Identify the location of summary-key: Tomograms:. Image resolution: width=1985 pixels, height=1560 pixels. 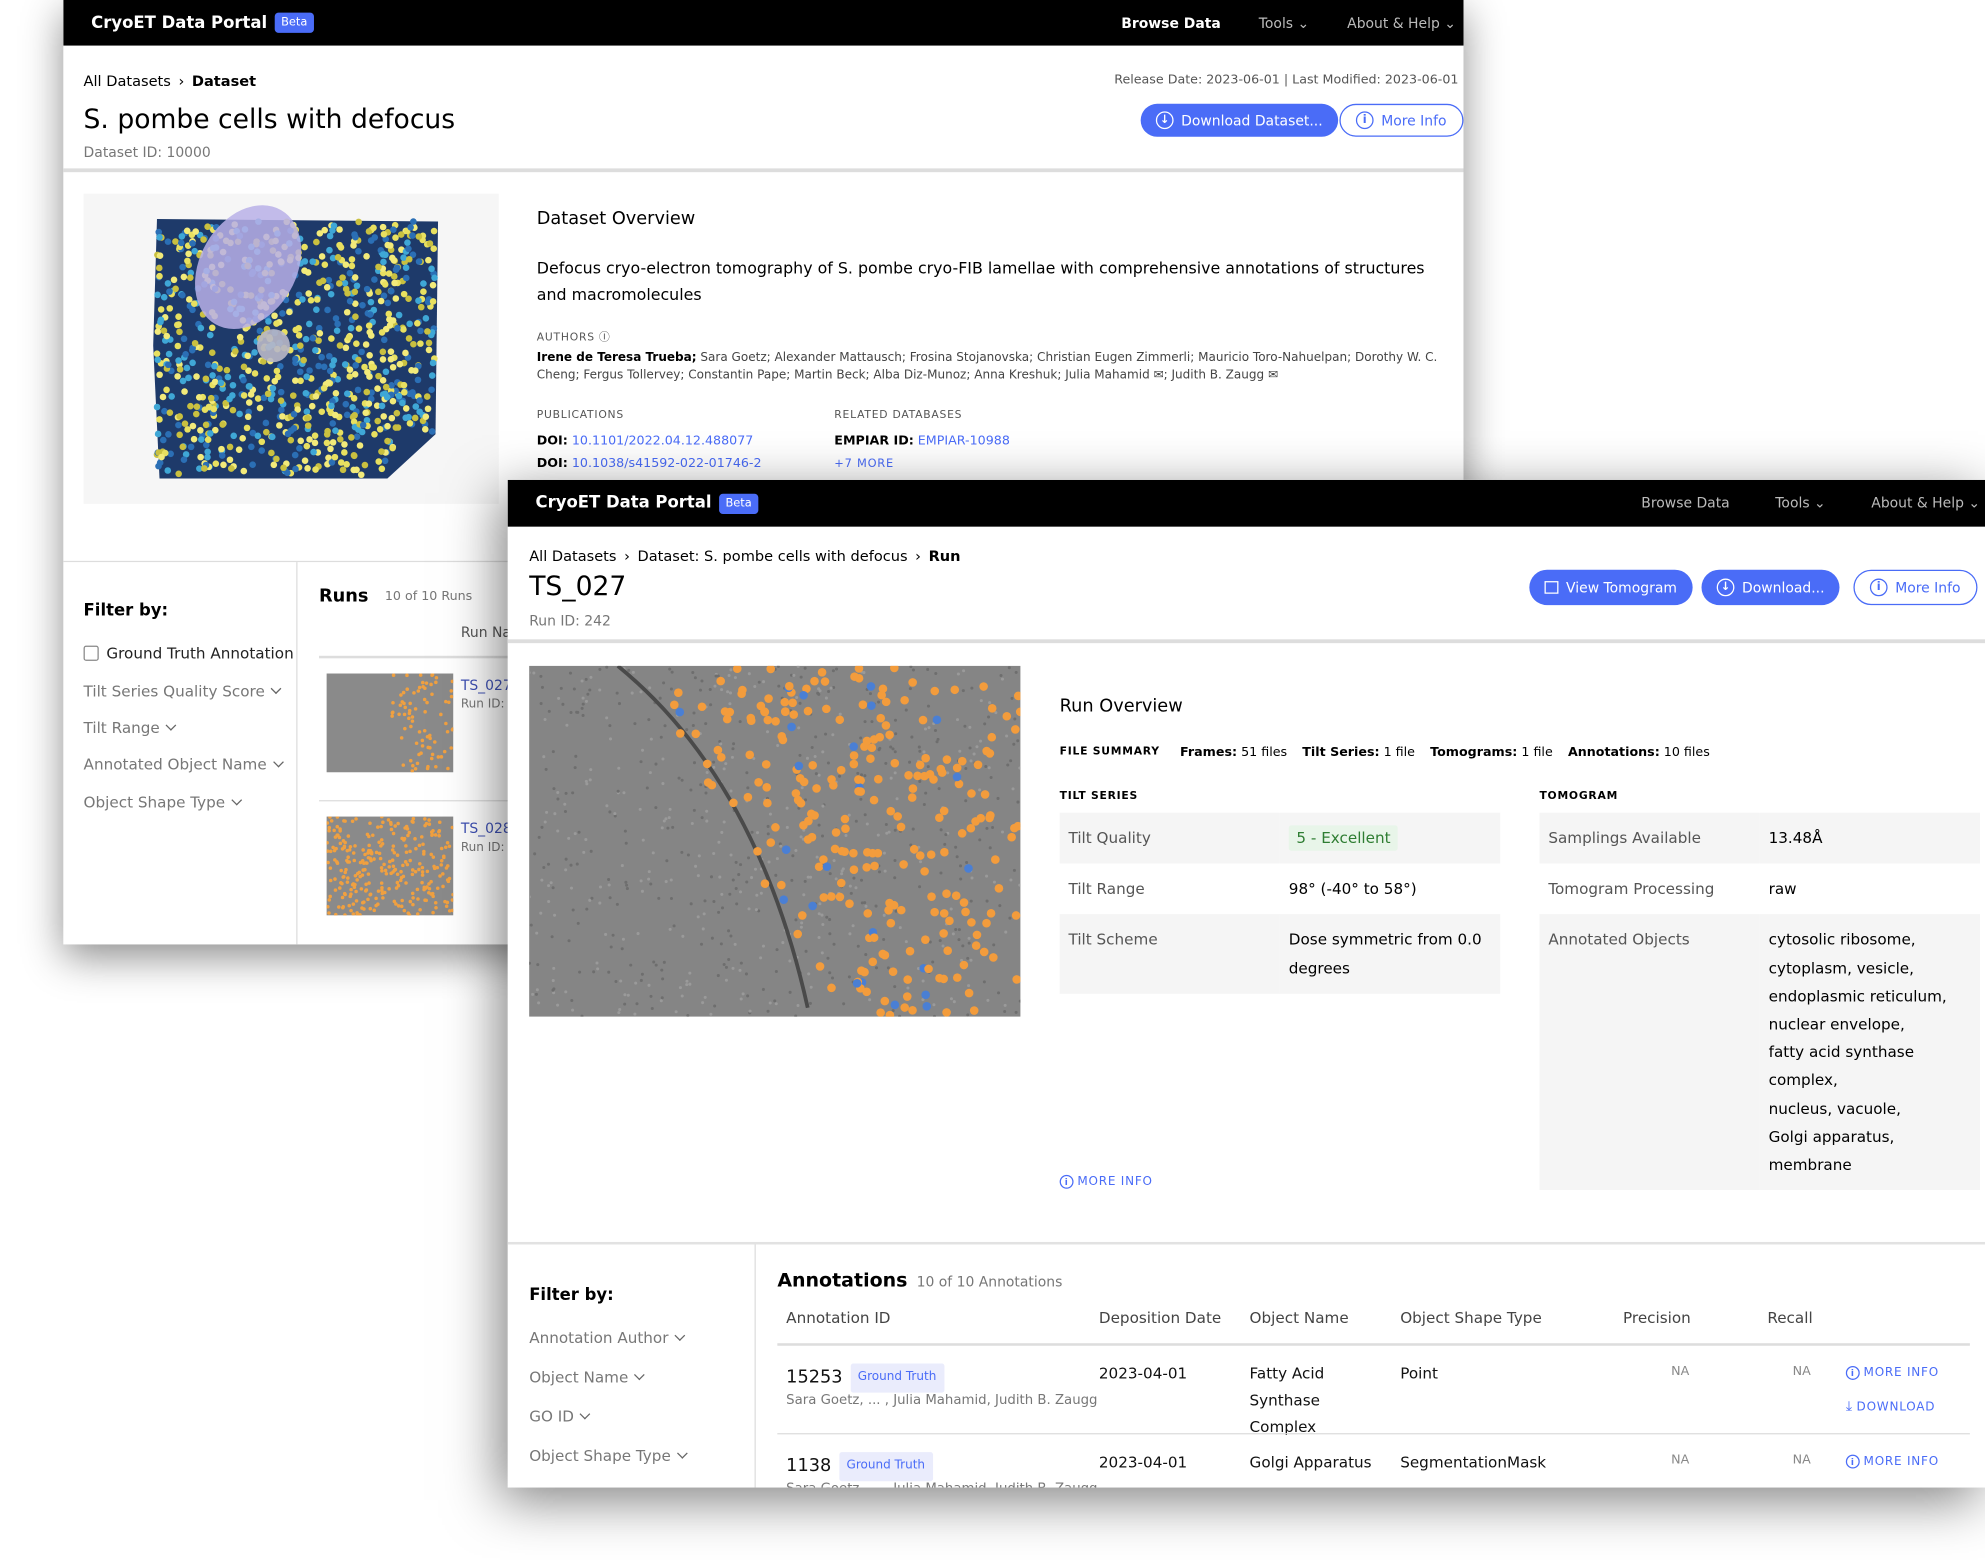
(1474, 752).